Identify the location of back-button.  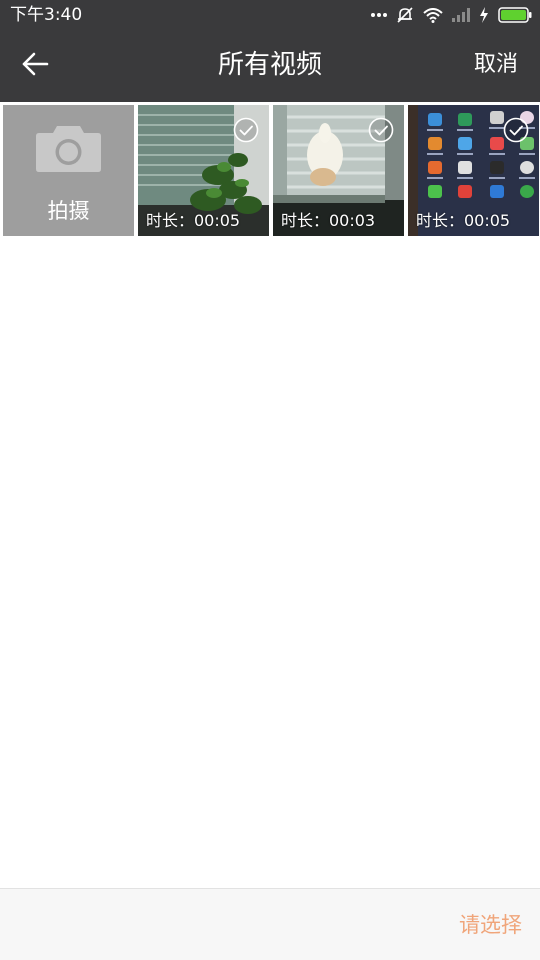
(35, 66).